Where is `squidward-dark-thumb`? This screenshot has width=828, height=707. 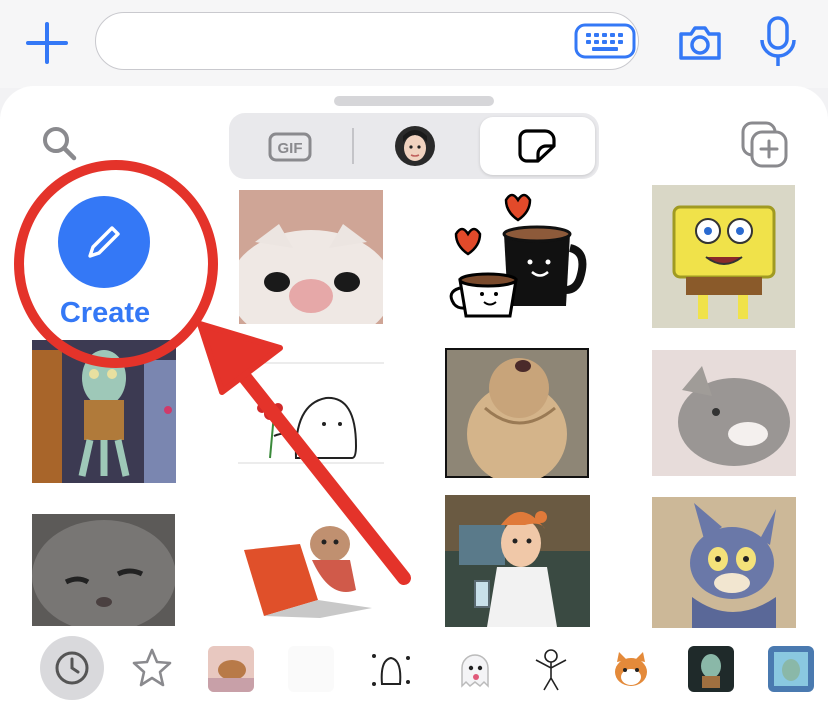 squidward-dark-thumb is located at coordinates (711, 669).